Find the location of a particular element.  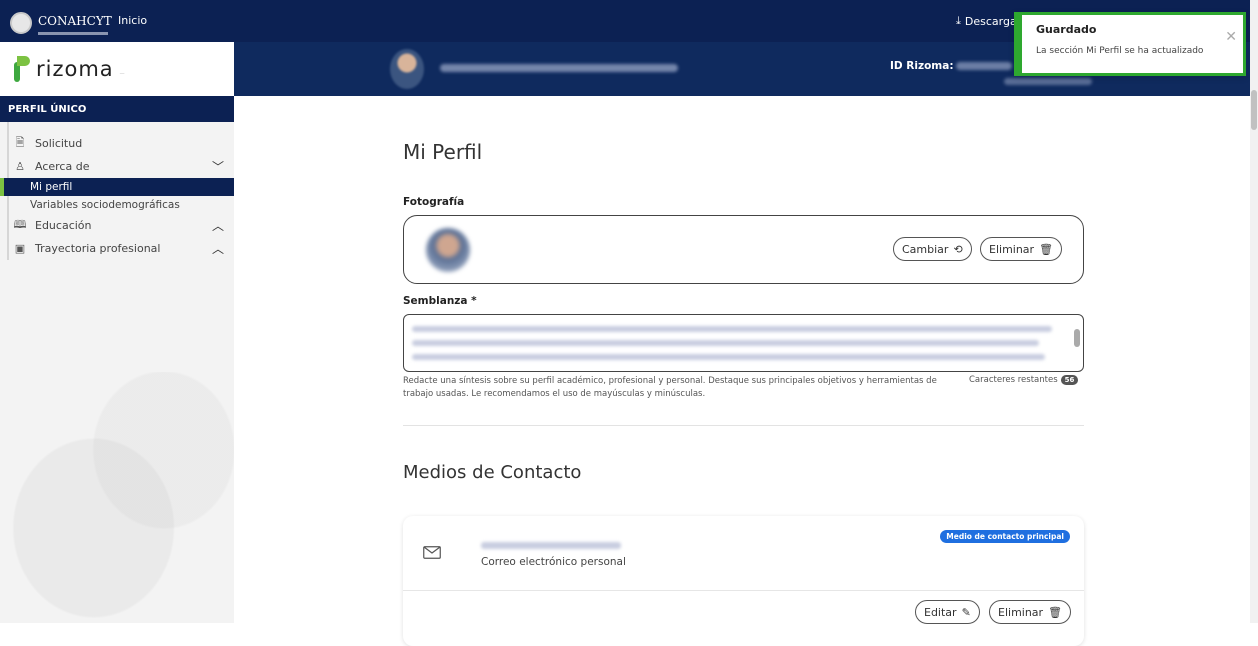

download-icon: ⤓ is located at coordinates (958, 20).